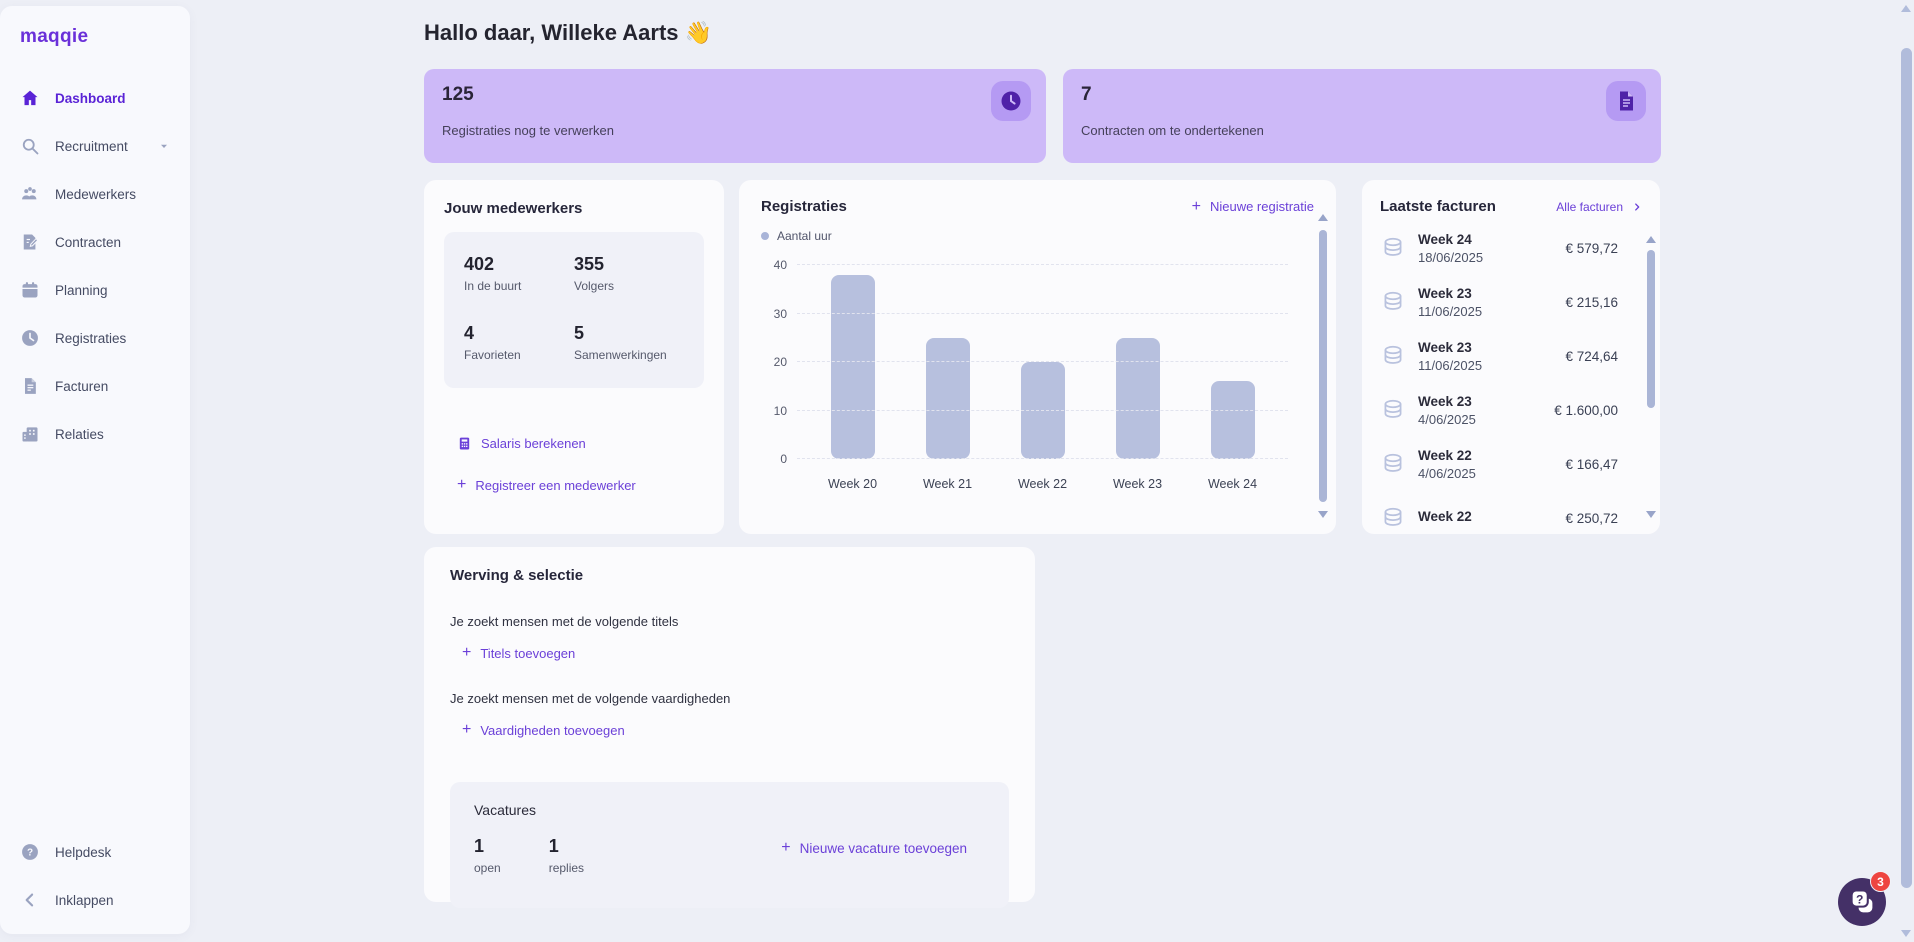 This screenshot has height=942, width=1914. Describe the element at coordinates (564, 621) in the screenshot. I see `titels-text: Je zoekt mensen met de volgende titels` at that location.